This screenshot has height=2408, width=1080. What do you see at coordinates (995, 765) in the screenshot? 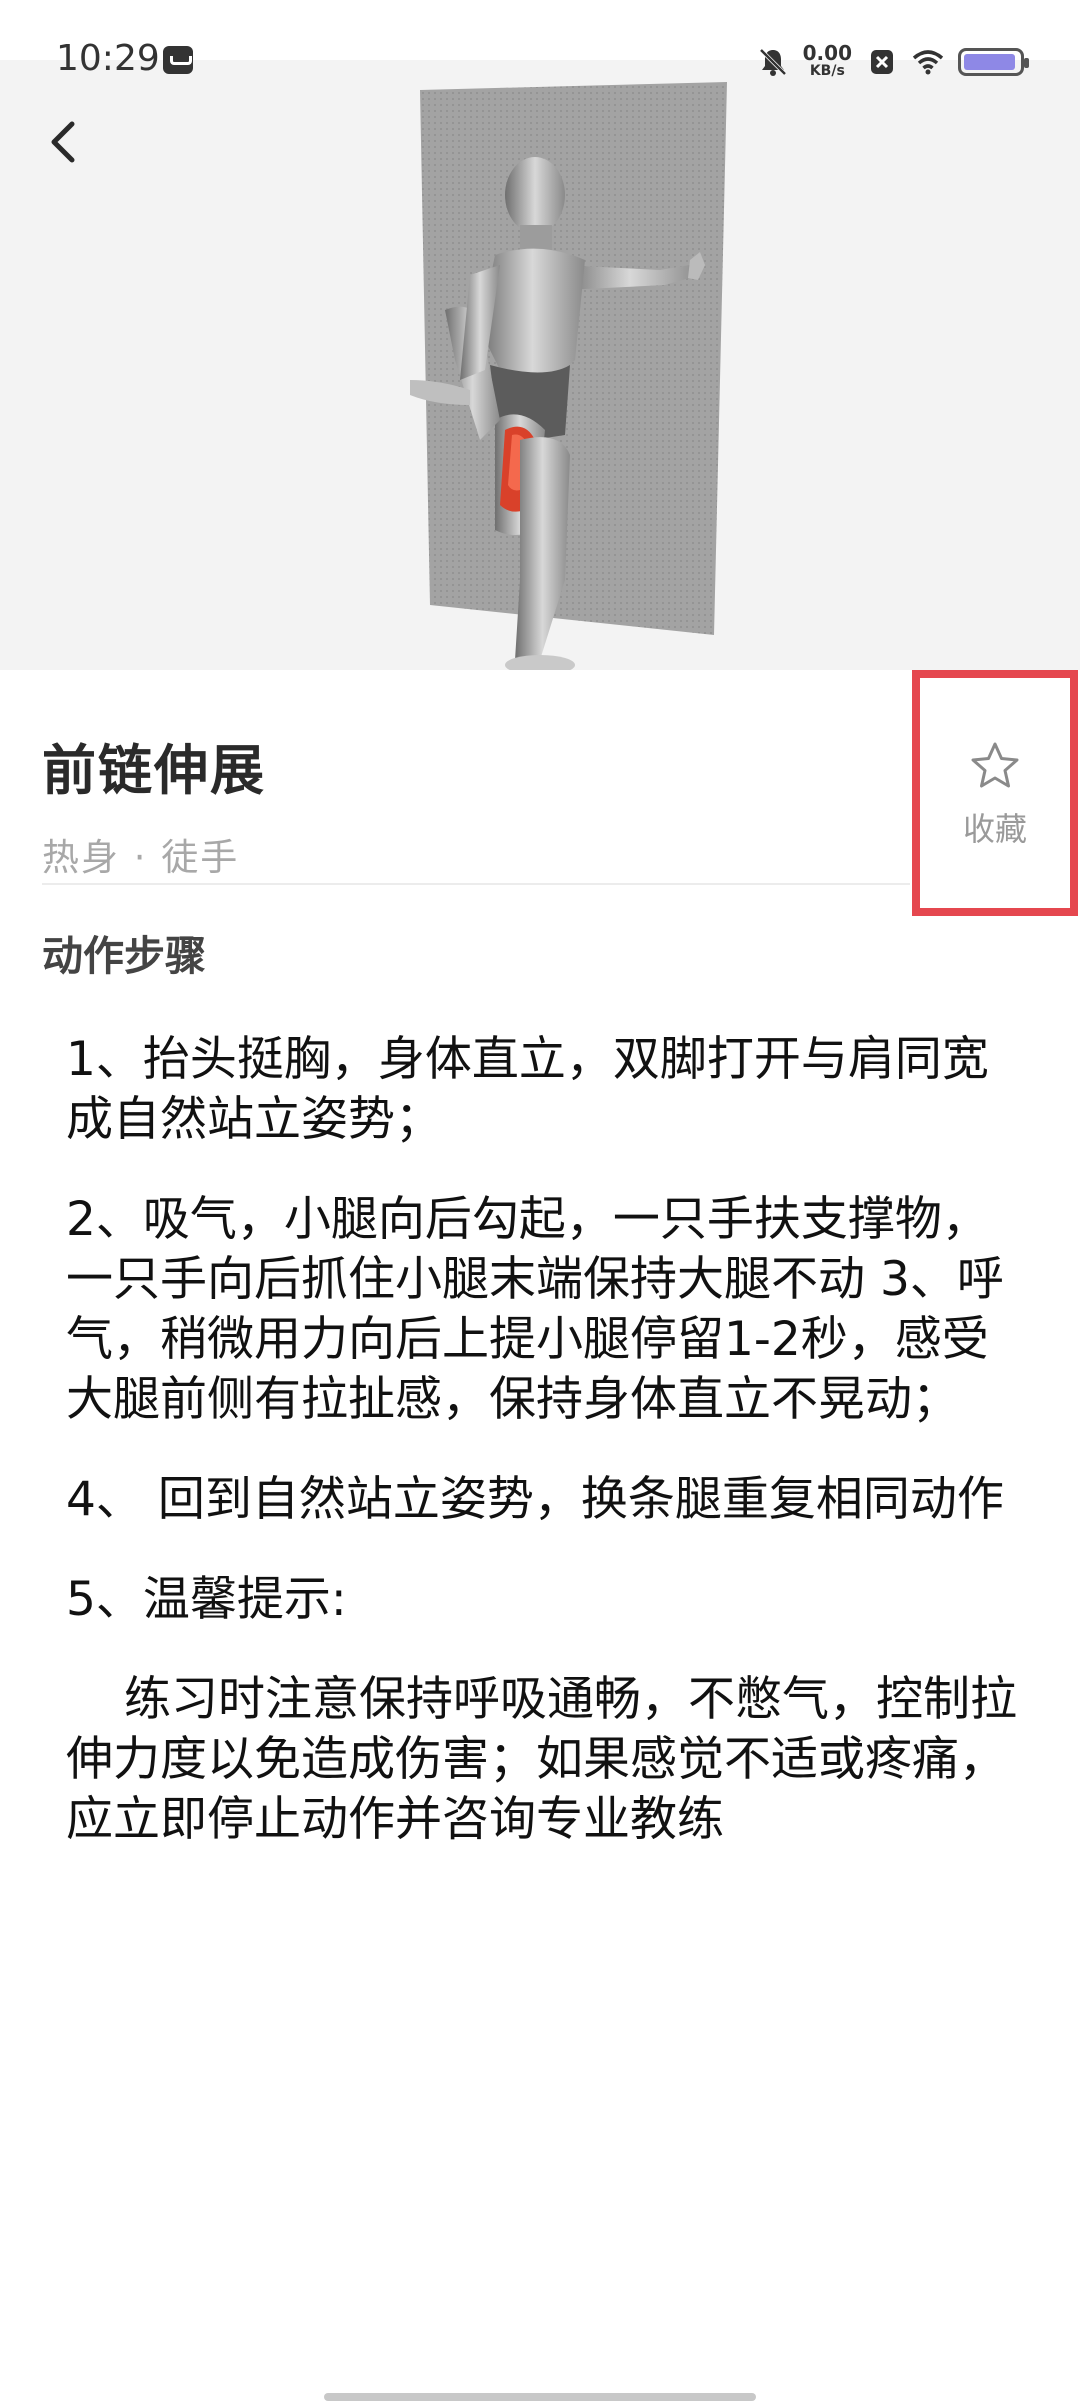
I see `star-outline-icon` at bounding box center [995, 765].